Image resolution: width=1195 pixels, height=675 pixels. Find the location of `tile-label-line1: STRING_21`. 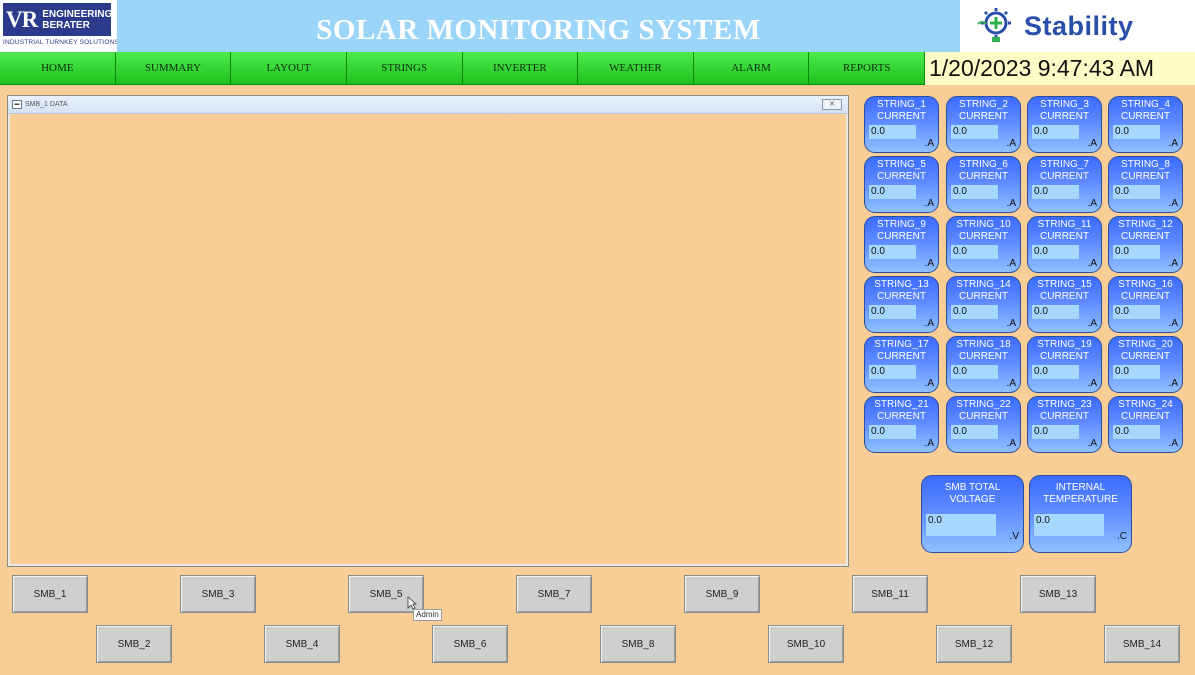

tile-label-line1: STRING_21 is located at coordinates (901, 404).